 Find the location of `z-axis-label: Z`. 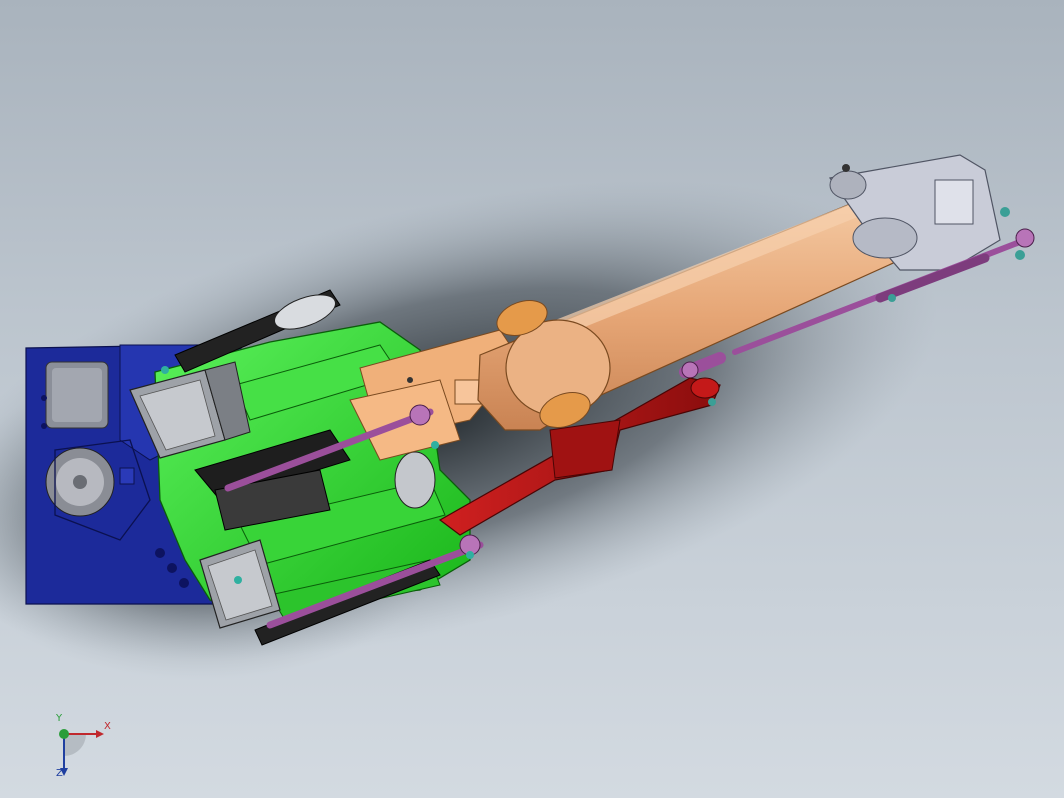

z-axis-label: Z is located at coordinates (59, 773).